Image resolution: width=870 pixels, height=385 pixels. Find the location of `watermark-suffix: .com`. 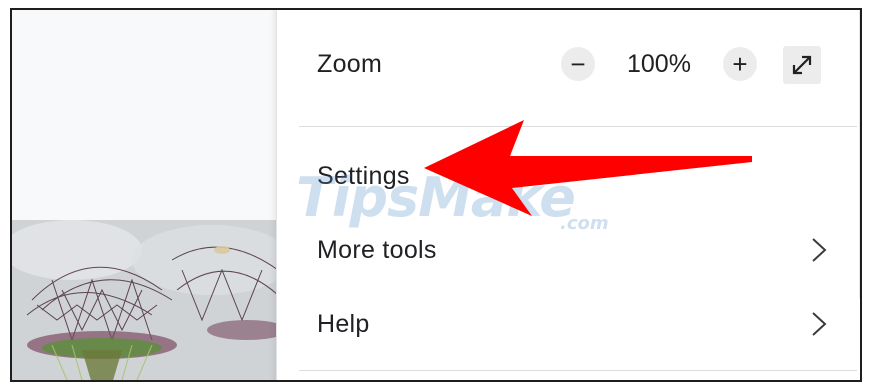

watermark-suffix: .com is located at coordinates (584, 223).